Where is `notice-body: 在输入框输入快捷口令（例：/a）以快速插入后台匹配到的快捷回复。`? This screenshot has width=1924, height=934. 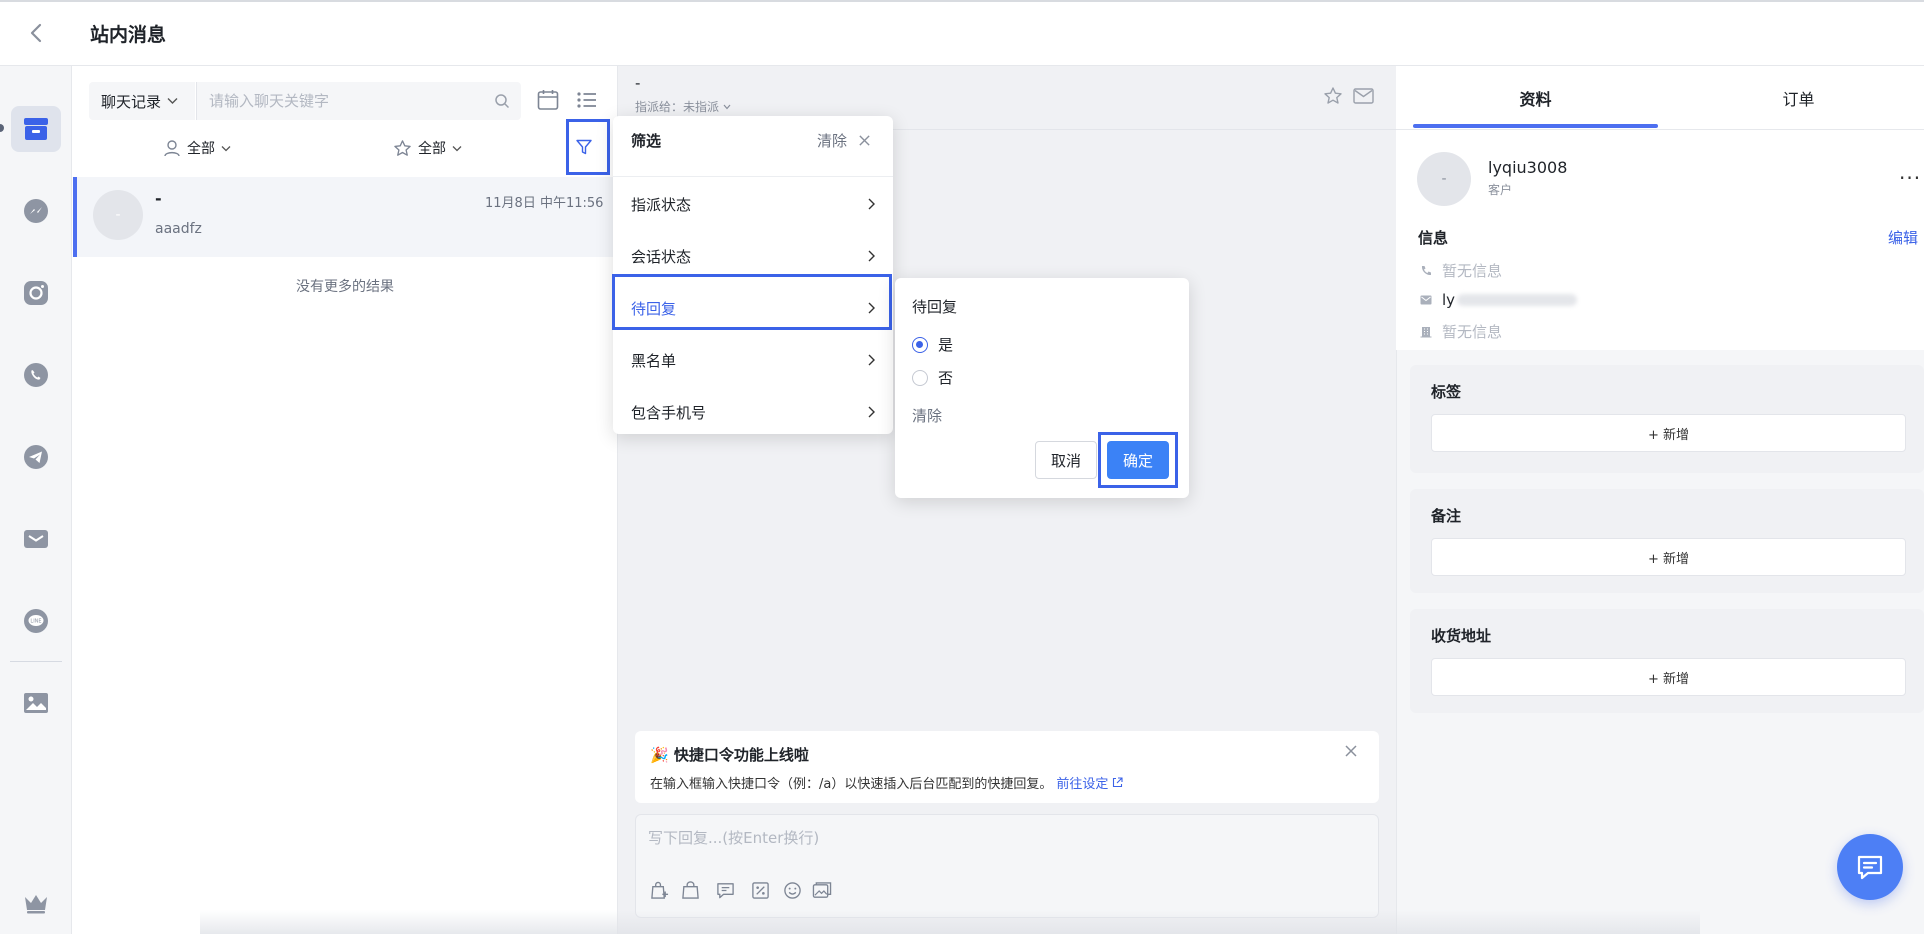 notice-body: 在输入框输入快捷口令（例：/a）以快速插入后台匹配到的快捷回复。 is located at coordinates (851, 784).